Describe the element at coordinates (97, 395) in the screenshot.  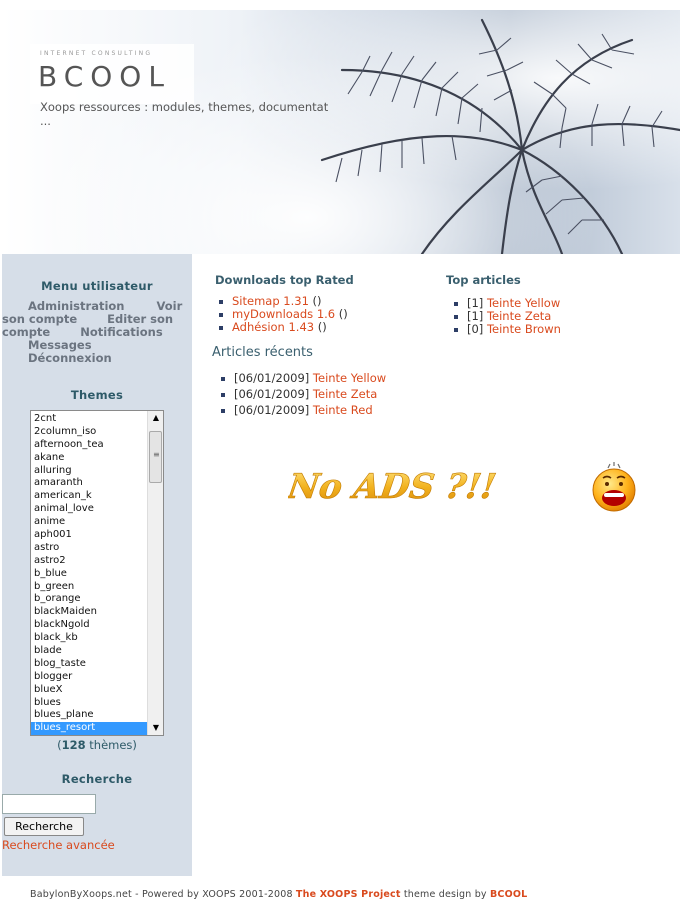
I see `themes-title: Themes` at that location.